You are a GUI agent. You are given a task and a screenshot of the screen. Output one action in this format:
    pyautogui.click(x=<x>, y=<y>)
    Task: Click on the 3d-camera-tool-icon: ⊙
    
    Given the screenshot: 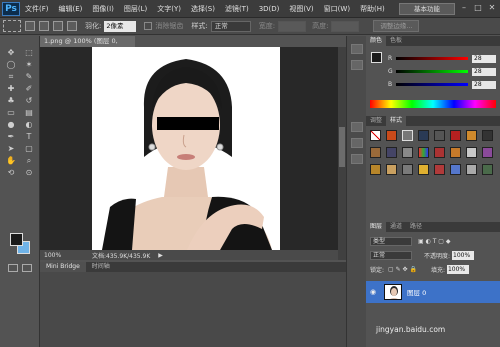 What is the action you would take?
    pyautogui.click(x=29, y=173)
    